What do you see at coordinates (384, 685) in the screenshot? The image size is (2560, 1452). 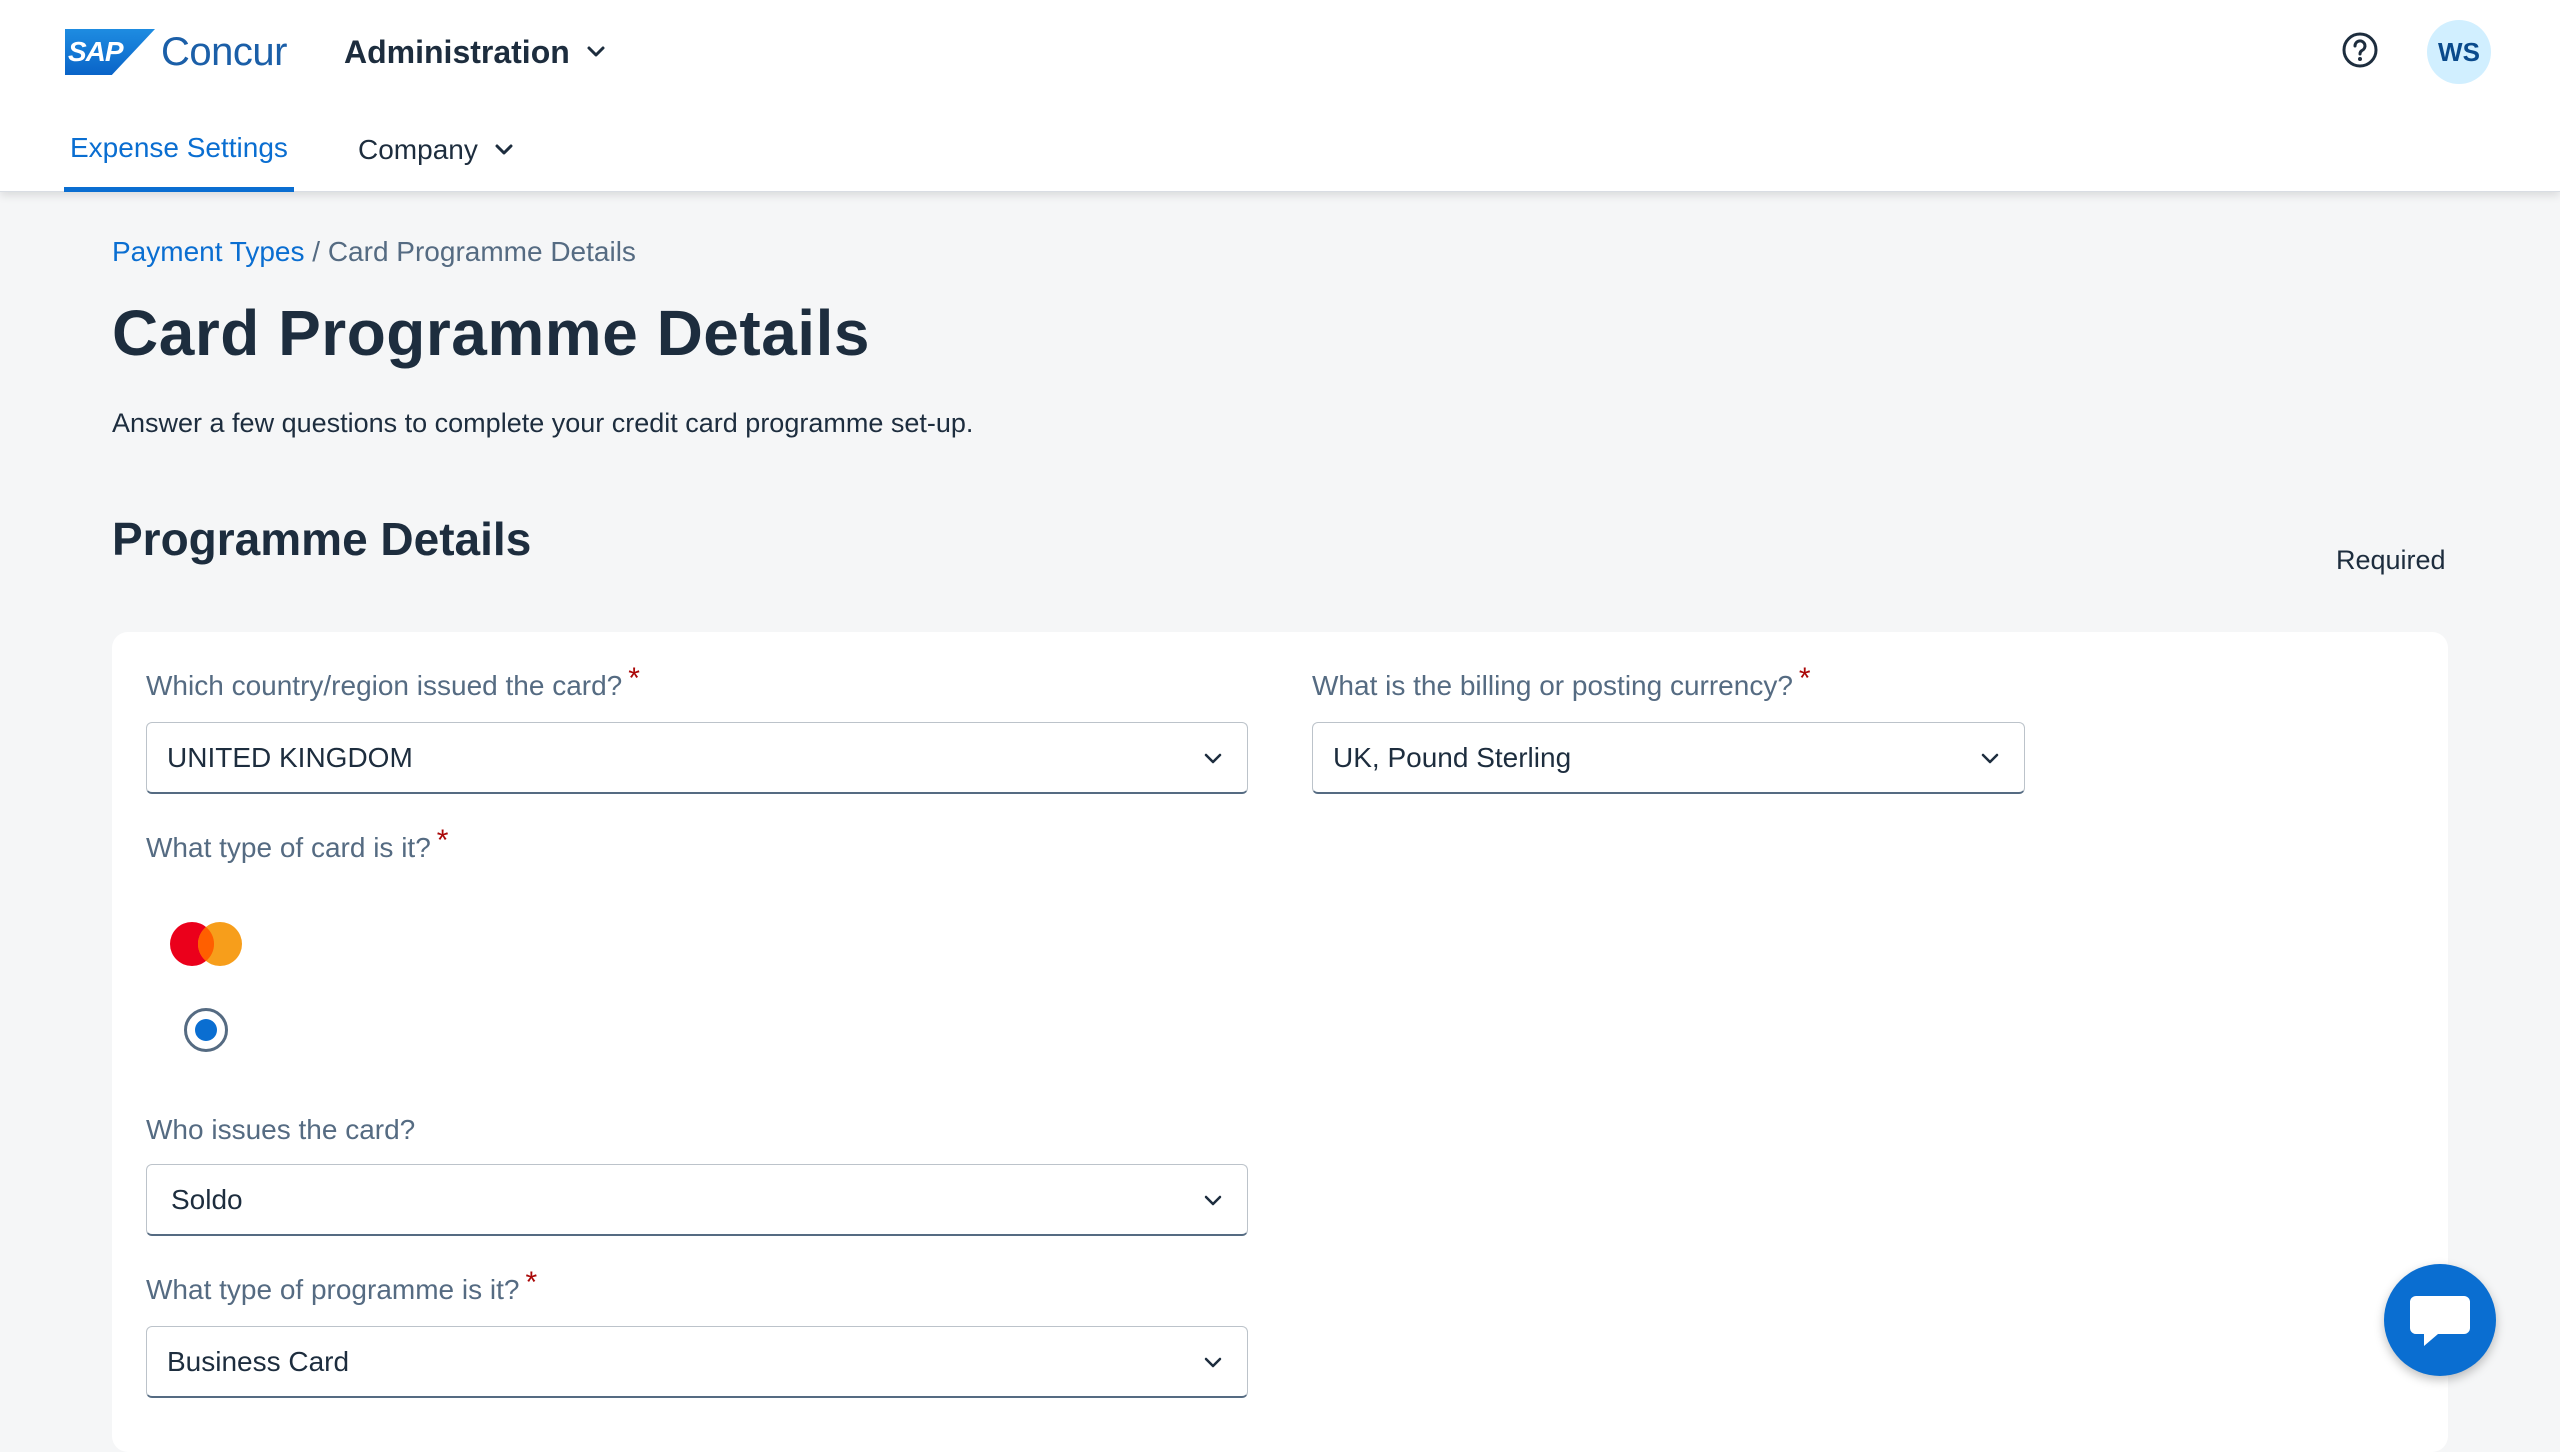 I see `country-label-text: Which country/region issued the card?` at bounding box center [384, 685].